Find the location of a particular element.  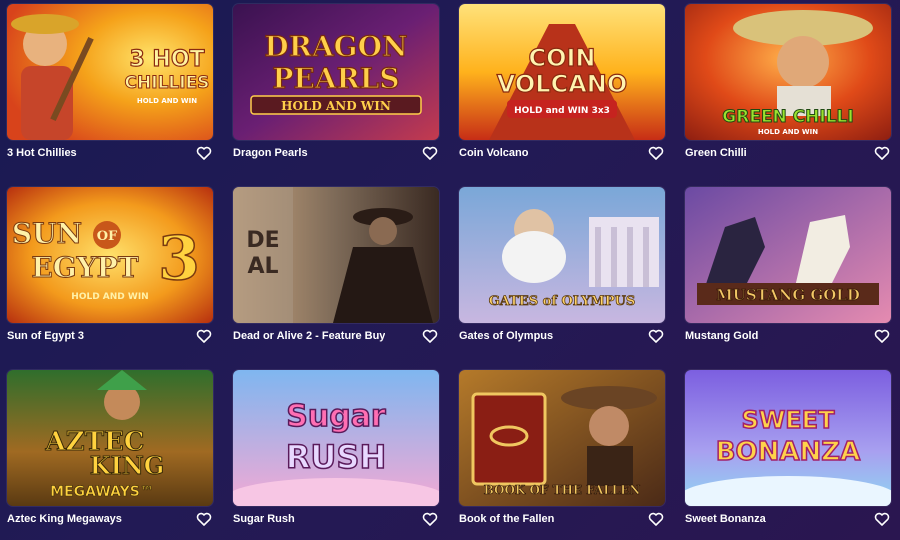

game-title: Sun of Egypt 3 is located at coordinates (45, 336).